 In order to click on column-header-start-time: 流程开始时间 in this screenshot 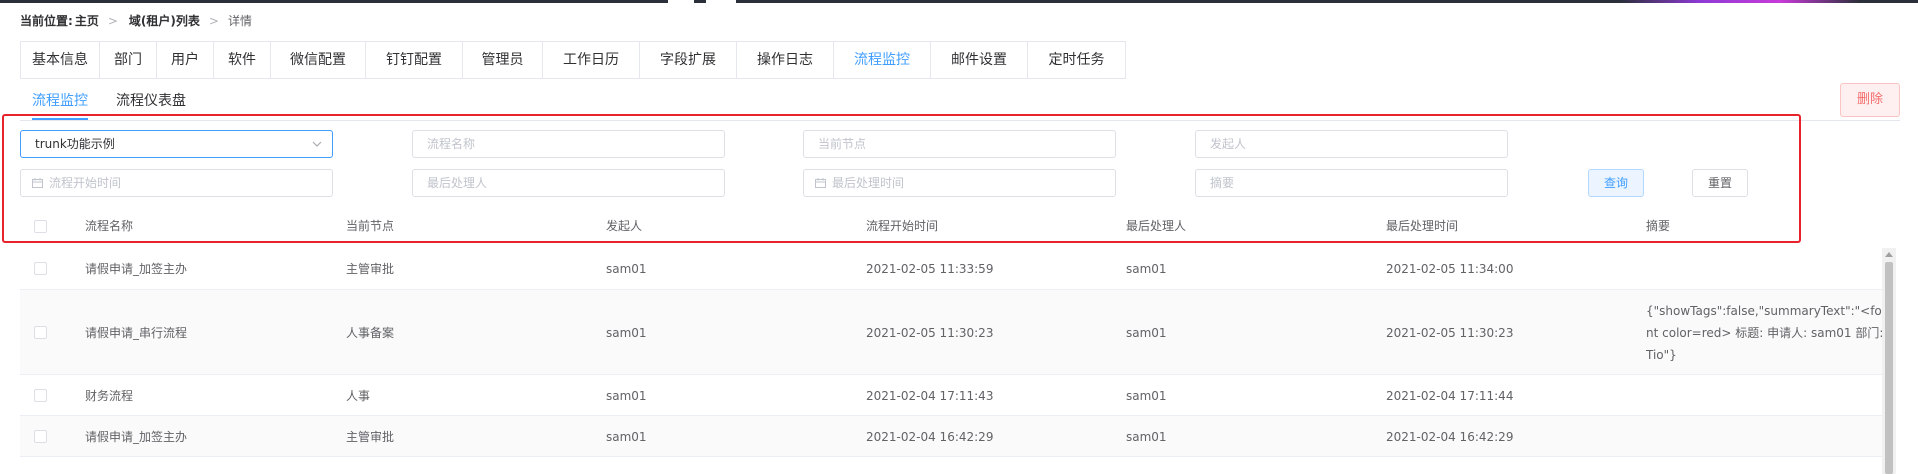, I will do `click(902, 226)`.